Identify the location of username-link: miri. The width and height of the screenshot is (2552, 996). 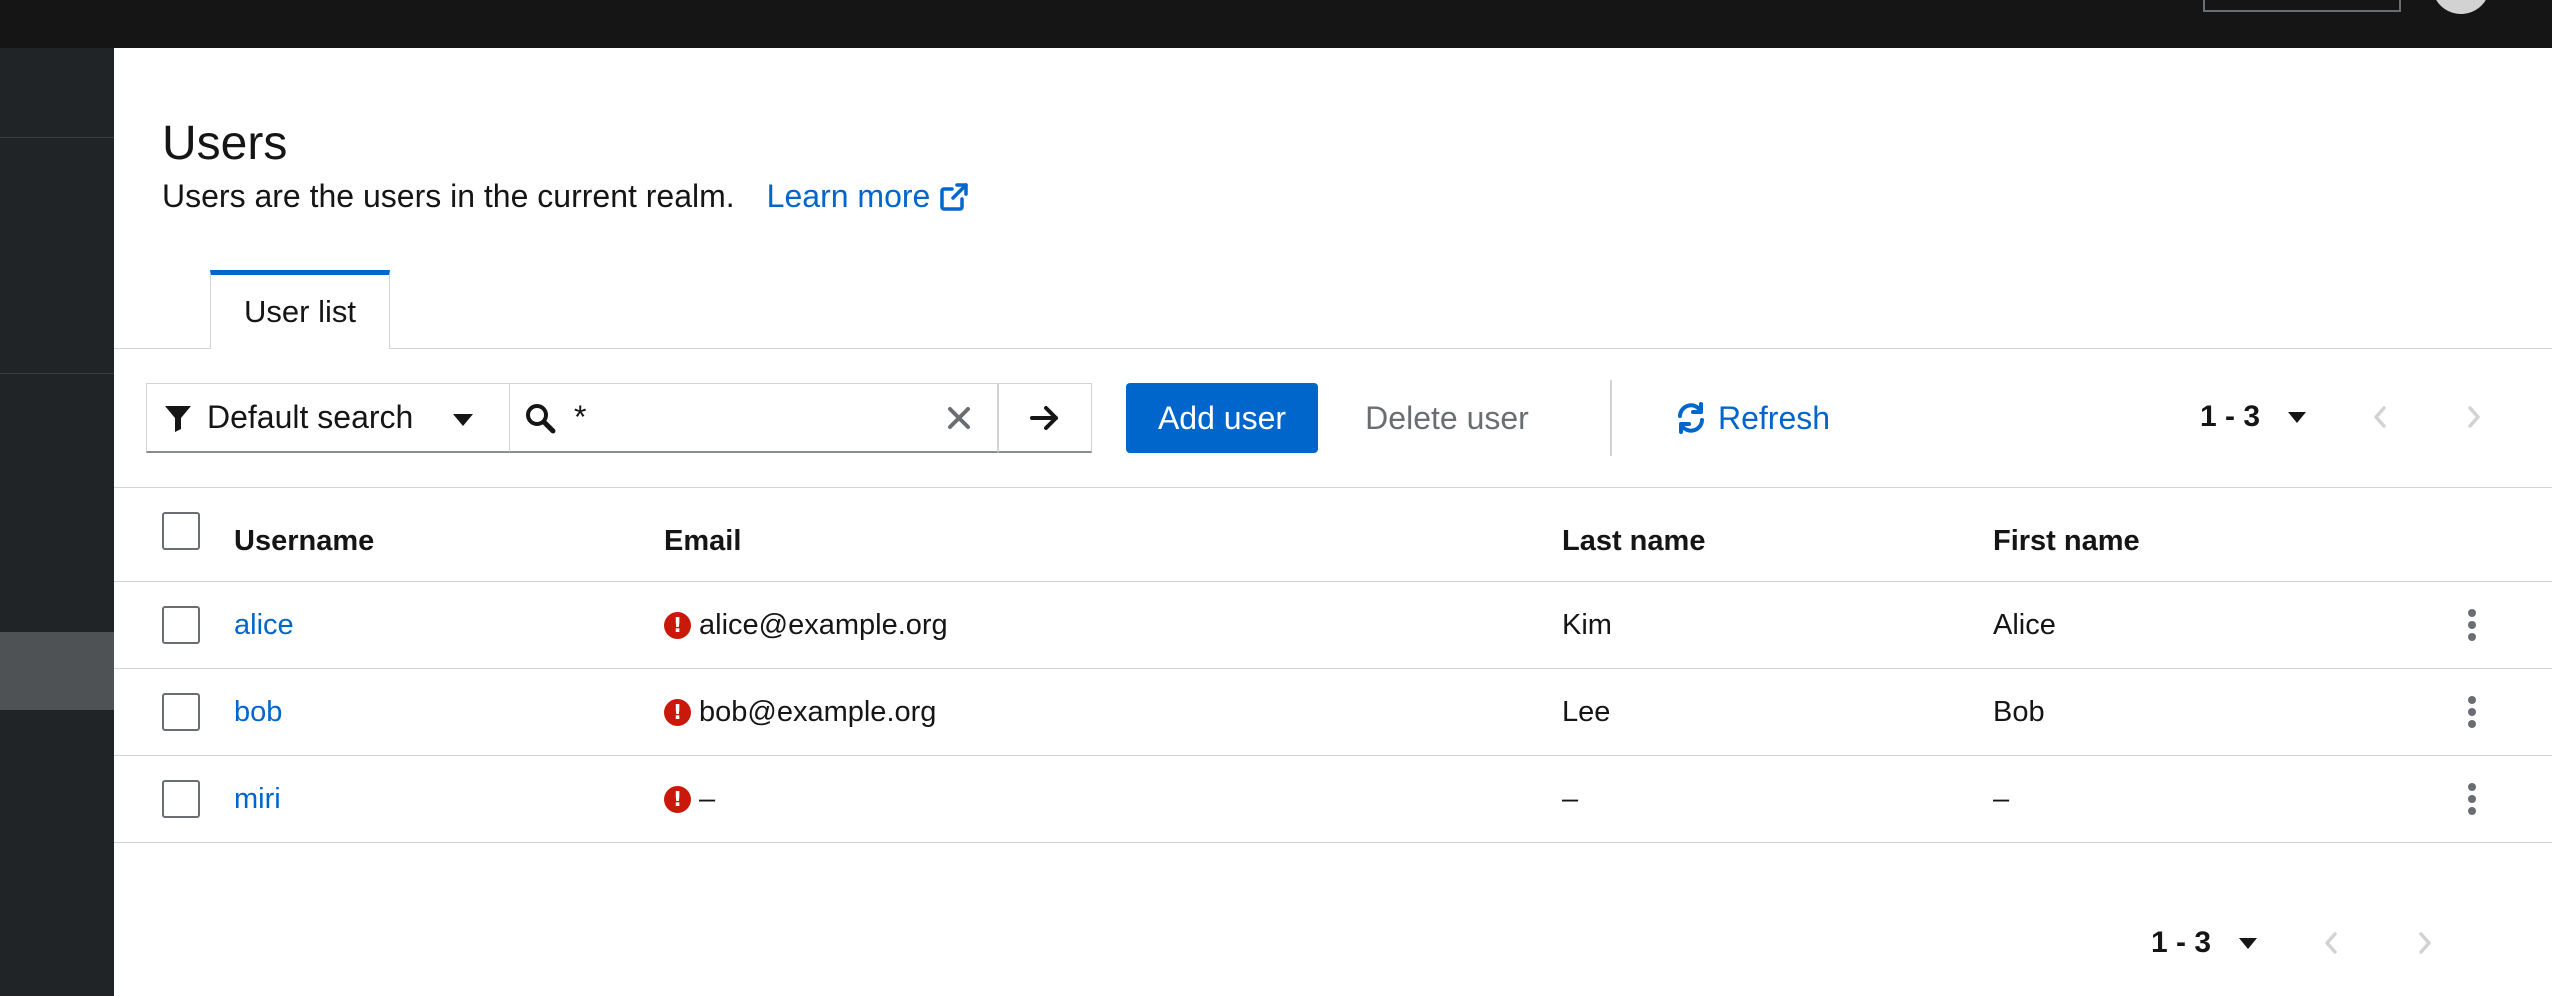
(257, 799).